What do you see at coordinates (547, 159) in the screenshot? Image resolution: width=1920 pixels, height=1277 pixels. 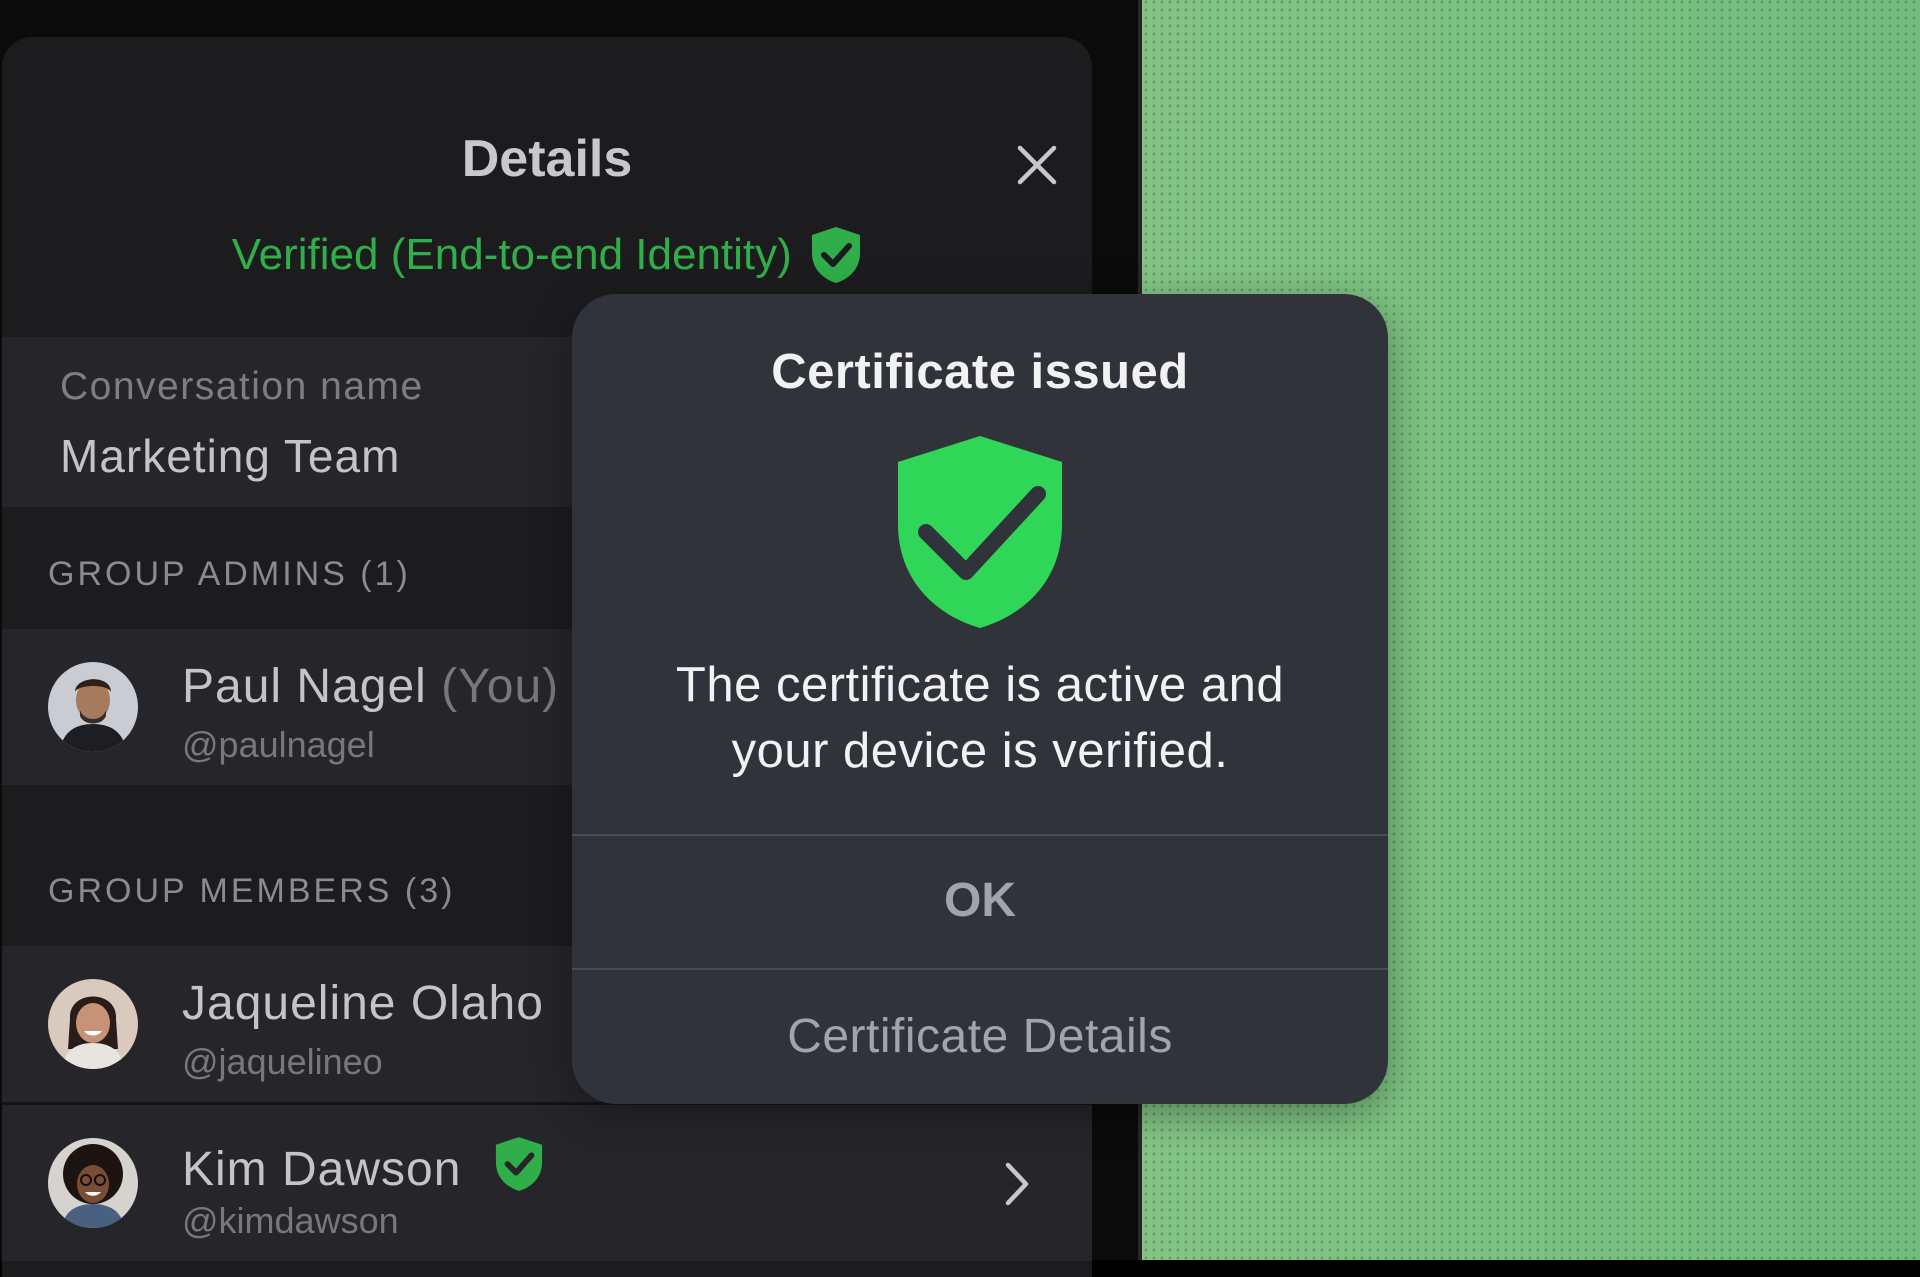 I see `page-title: Details` at bounding box center [547, 159].